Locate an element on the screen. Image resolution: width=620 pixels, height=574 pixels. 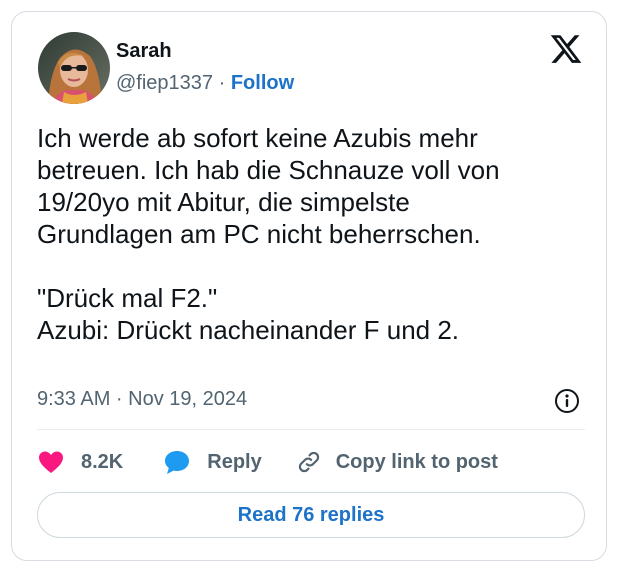
copy-link-label: Copy link to post is located at coordinates (416, 461).